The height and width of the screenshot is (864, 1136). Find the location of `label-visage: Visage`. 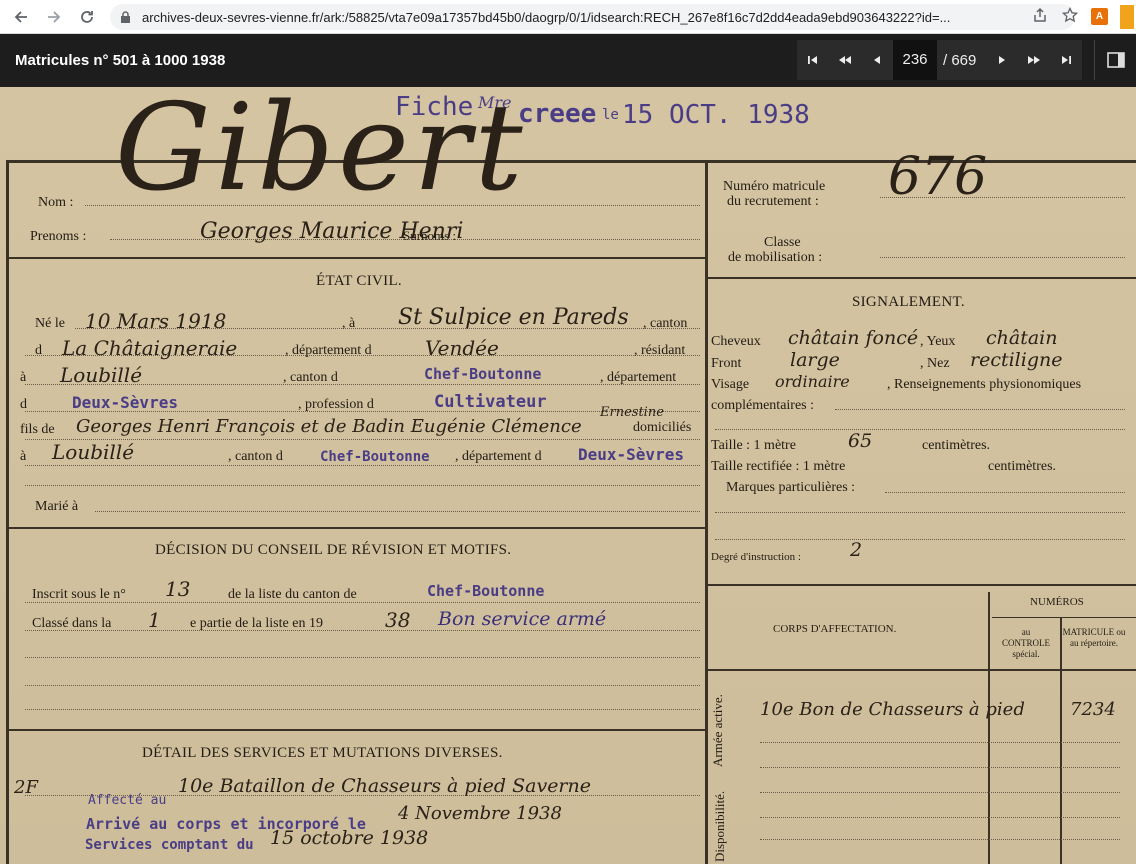

label-visage: Visage is located at coordinates (730, 384).